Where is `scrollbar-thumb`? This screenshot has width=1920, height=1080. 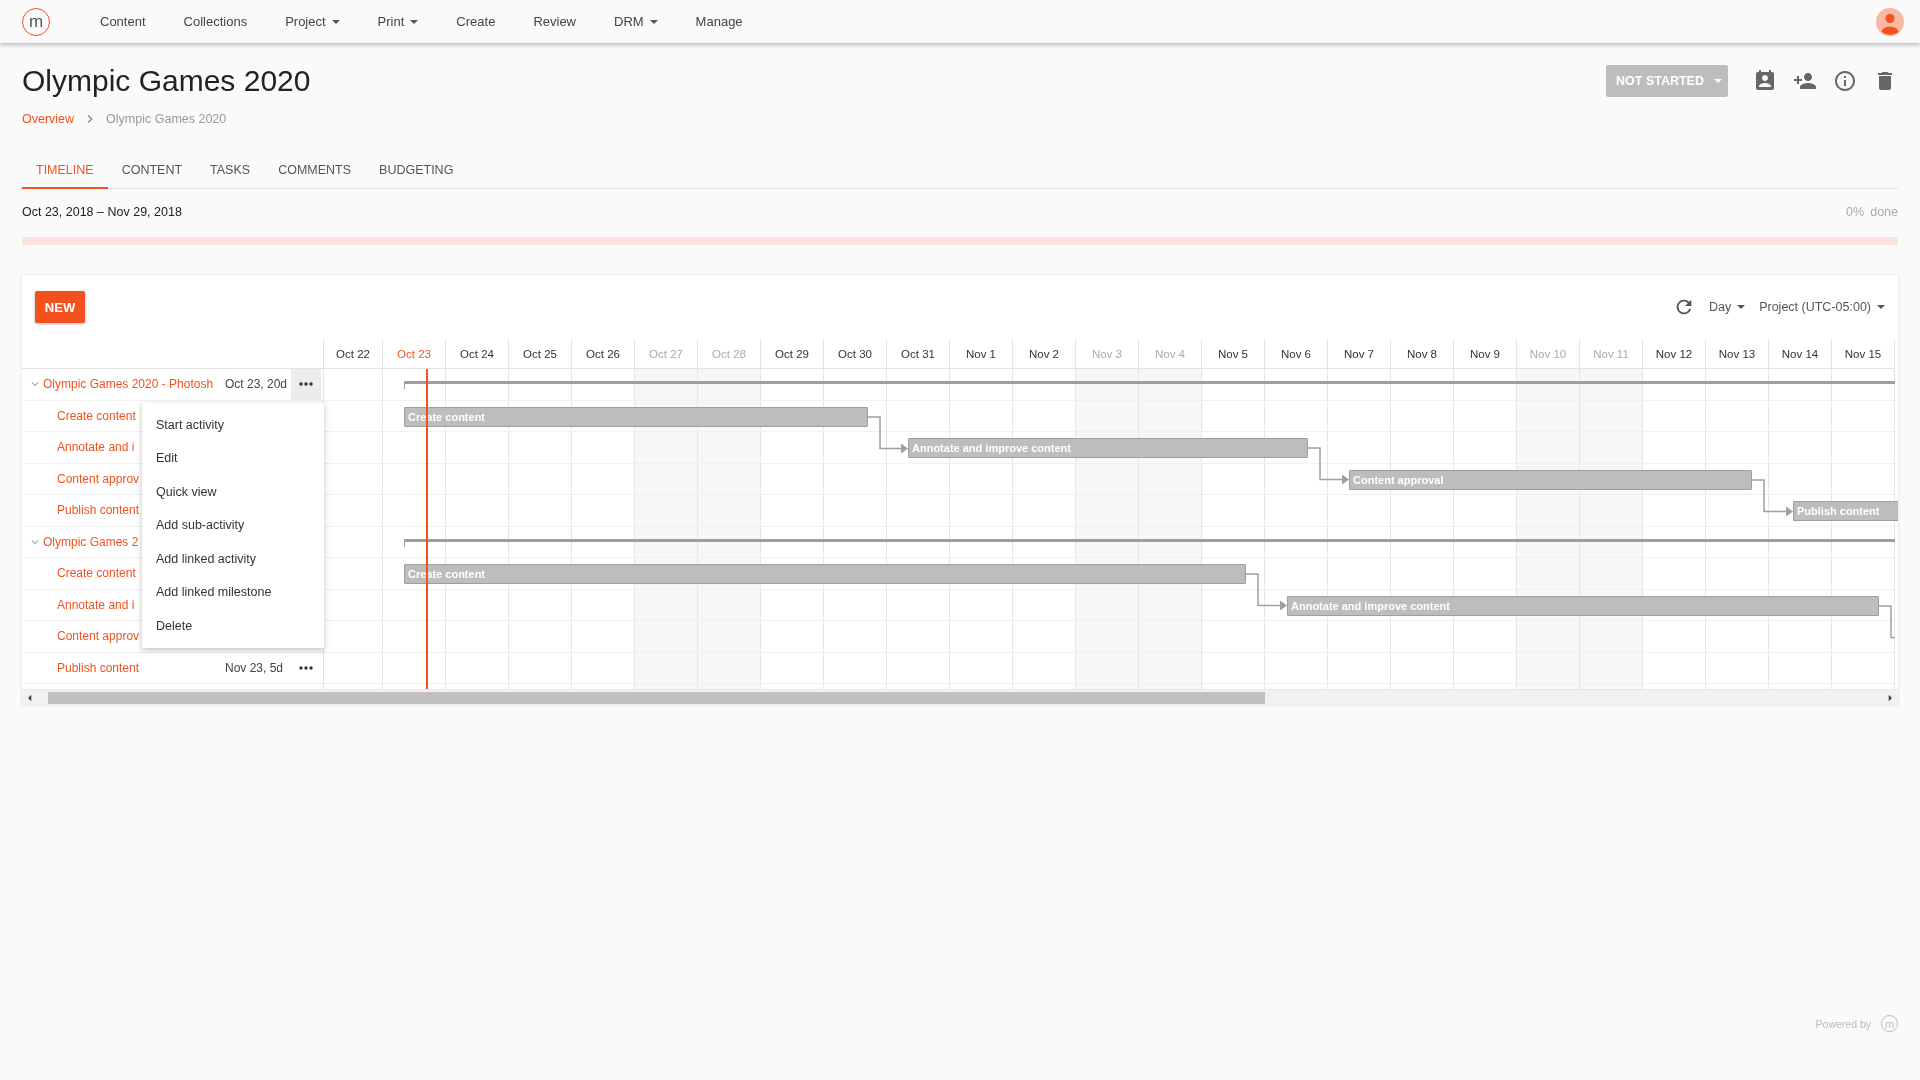 scrollbar-thumb is located at coordinates (656, 697).